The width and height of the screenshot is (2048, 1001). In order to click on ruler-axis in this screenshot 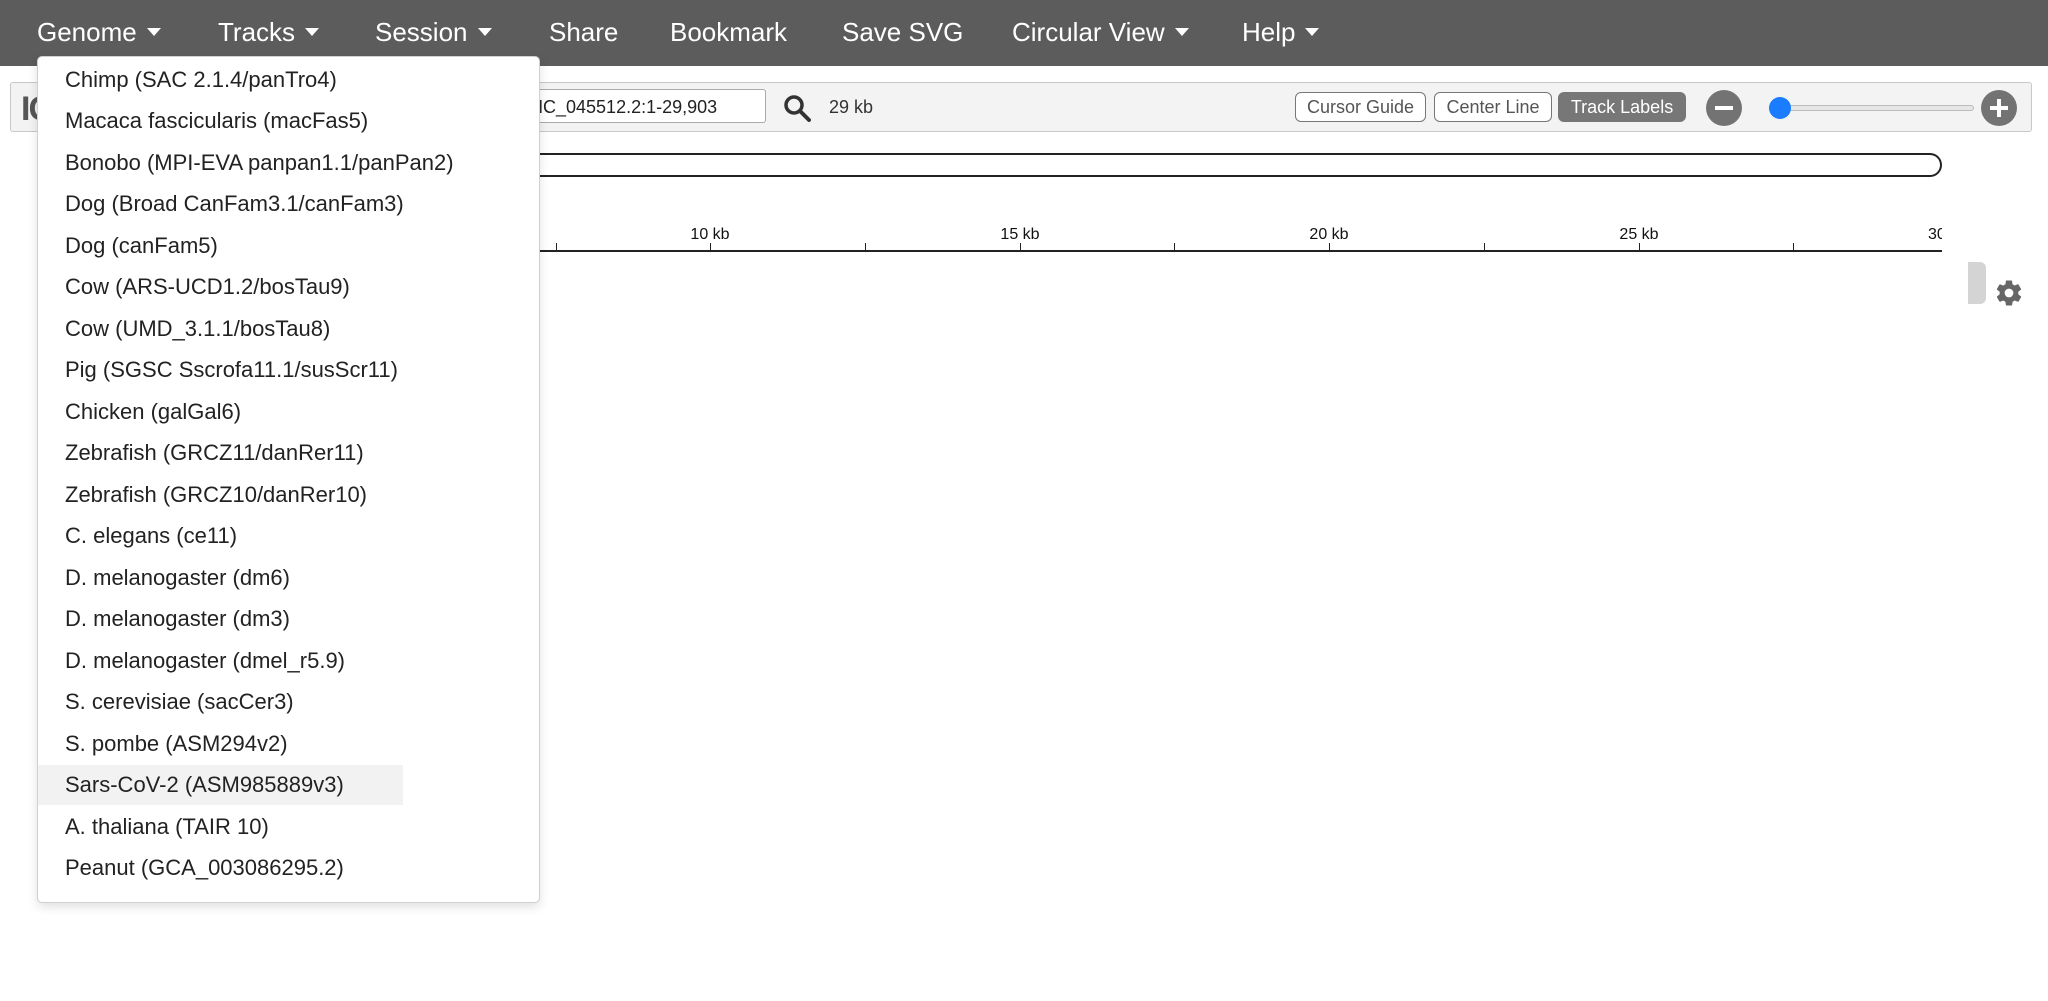, I will do `click(1241, 251)`.